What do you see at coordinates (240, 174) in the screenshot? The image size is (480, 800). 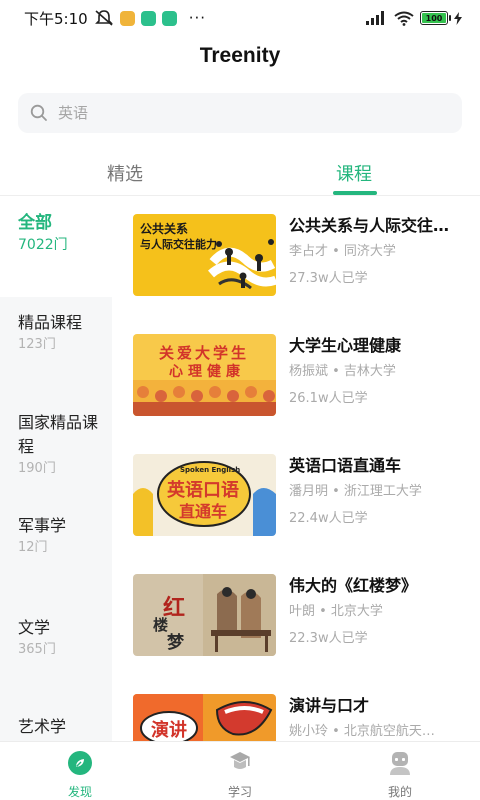 I see `top-tabs: 精选 课程` at bounding box center [240, 174].